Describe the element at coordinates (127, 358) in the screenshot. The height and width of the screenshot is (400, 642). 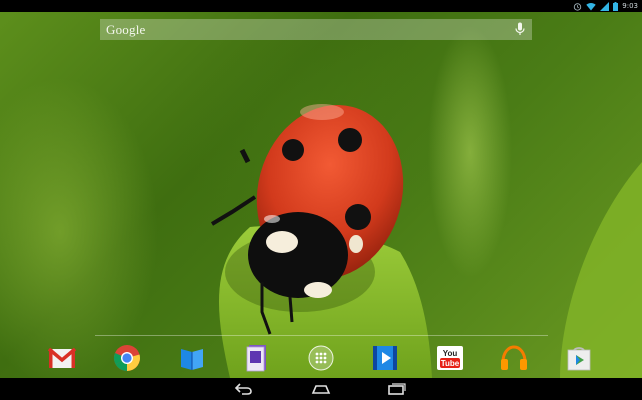
I see `chrome-icon` at that location.